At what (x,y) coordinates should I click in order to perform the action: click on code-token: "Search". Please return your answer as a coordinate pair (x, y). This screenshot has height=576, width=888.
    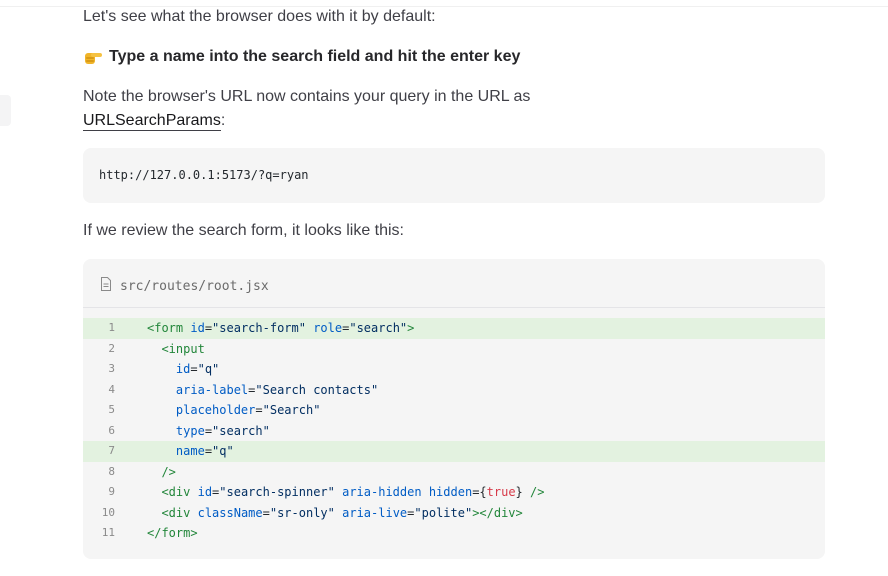
    Looking at the image, I should click on (291, 410).